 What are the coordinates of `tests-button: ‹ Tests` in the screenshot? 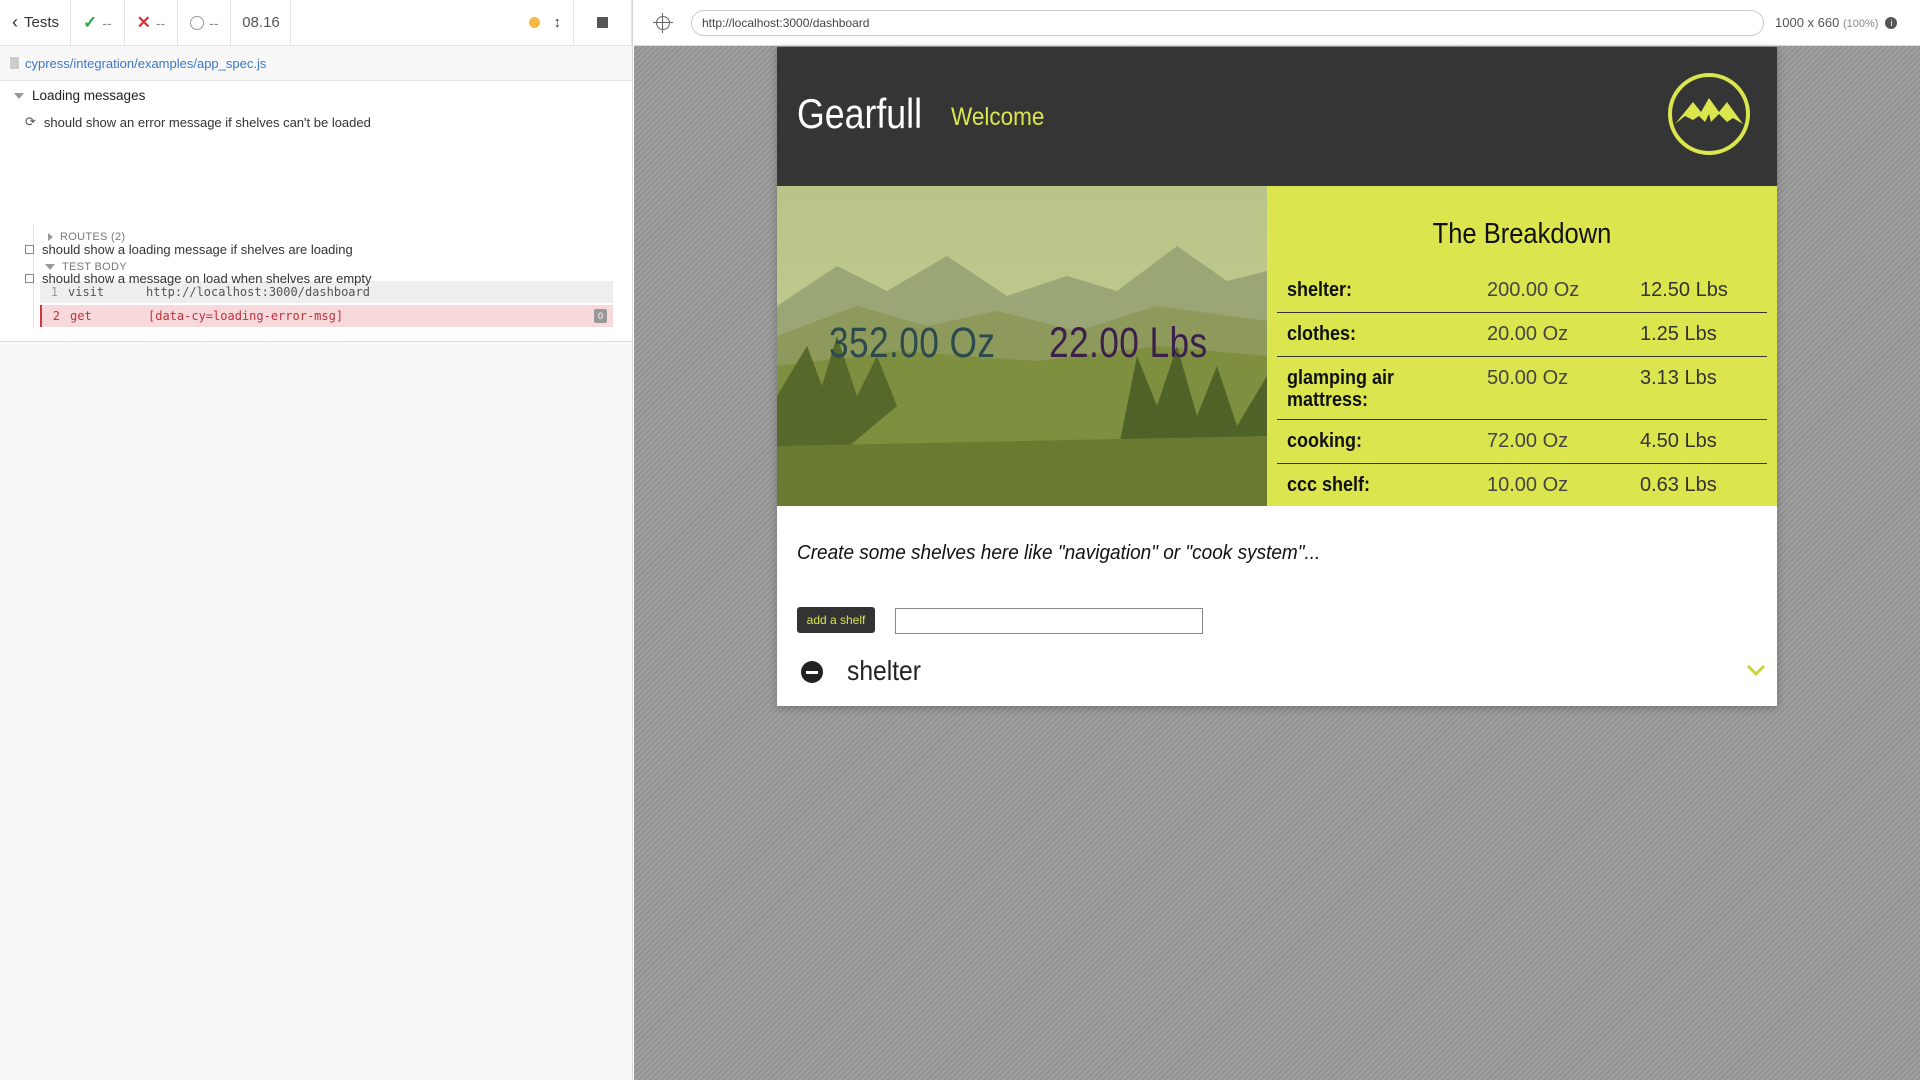 It's located at (35, 22).